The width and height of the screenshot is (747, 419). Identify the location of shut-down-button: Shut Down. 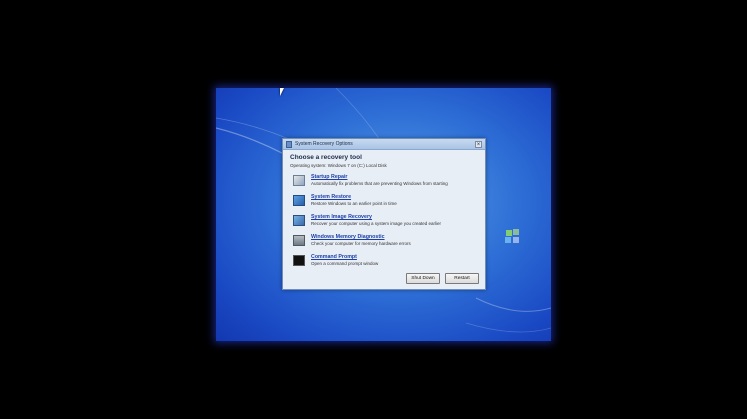
(423, 278).